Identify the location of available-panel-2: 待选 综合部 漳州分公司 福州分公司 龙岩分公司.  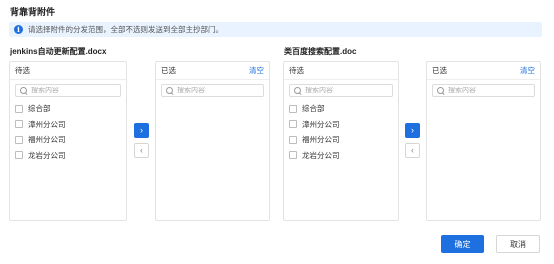
(341, 141).